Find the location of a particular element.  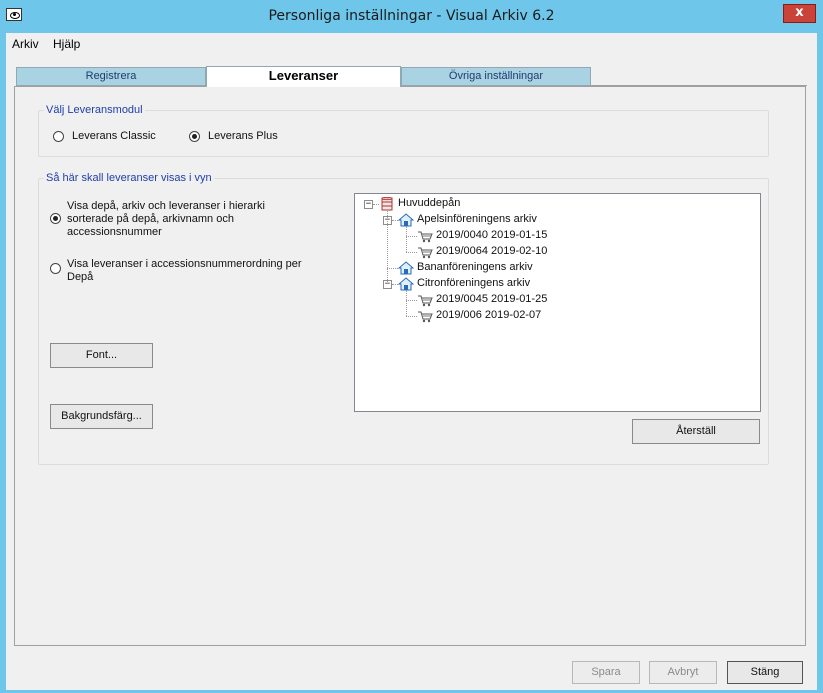

tree-node-delivery: 2019/0045 2019-01-25 is located at coordinates (491, 299).